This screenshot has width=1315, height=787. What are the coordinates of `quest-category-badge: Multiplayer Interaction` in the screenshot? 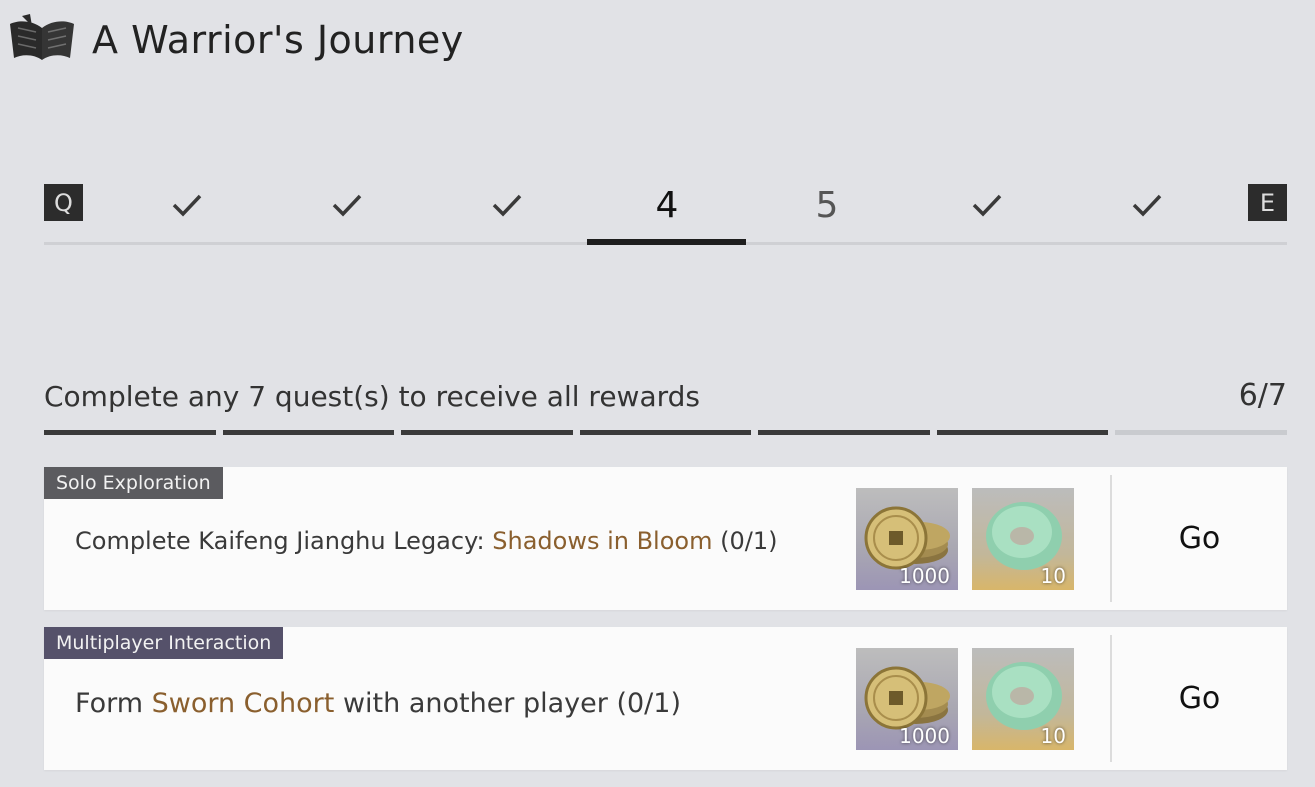 It's located at (164, 643).